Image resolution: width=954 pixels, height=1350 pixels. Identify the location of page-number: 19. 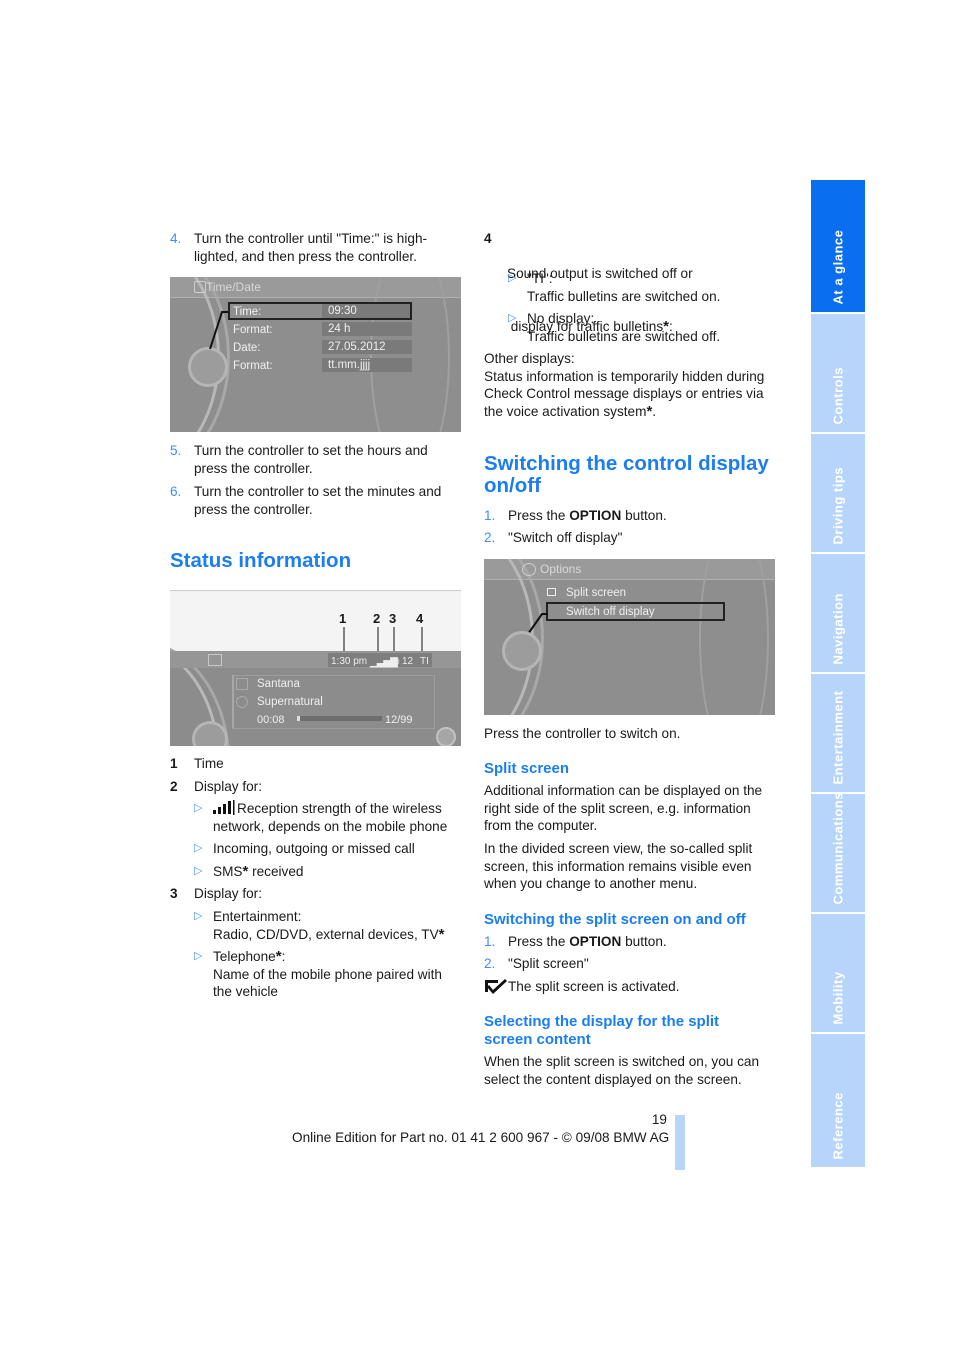
(659, 1119).